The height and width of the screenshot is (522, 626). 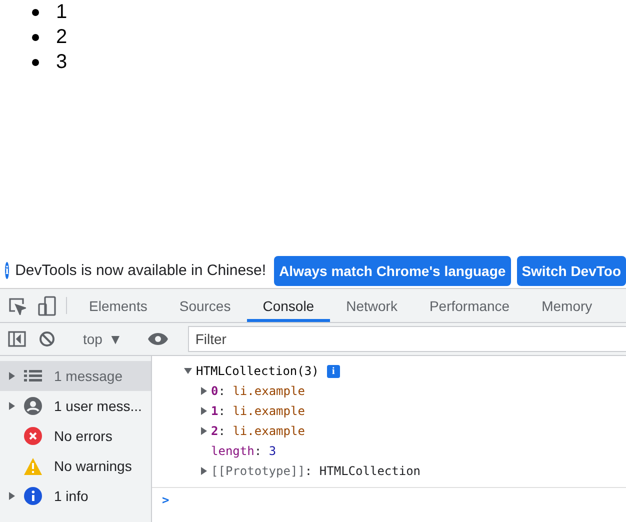 I want to click on clear-icon, so click(x=47, y=339).